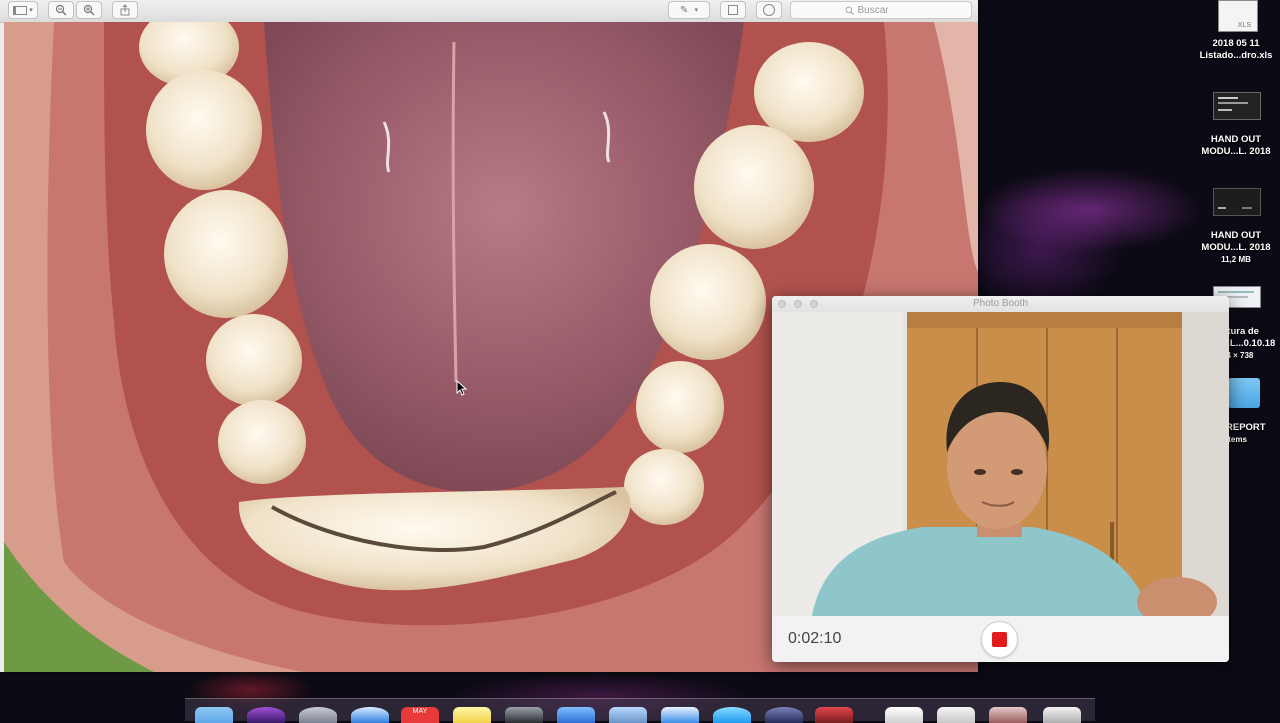 The image size is (1280, 723). I want to click on screenshot-stack-icon, so click(1008, 715).